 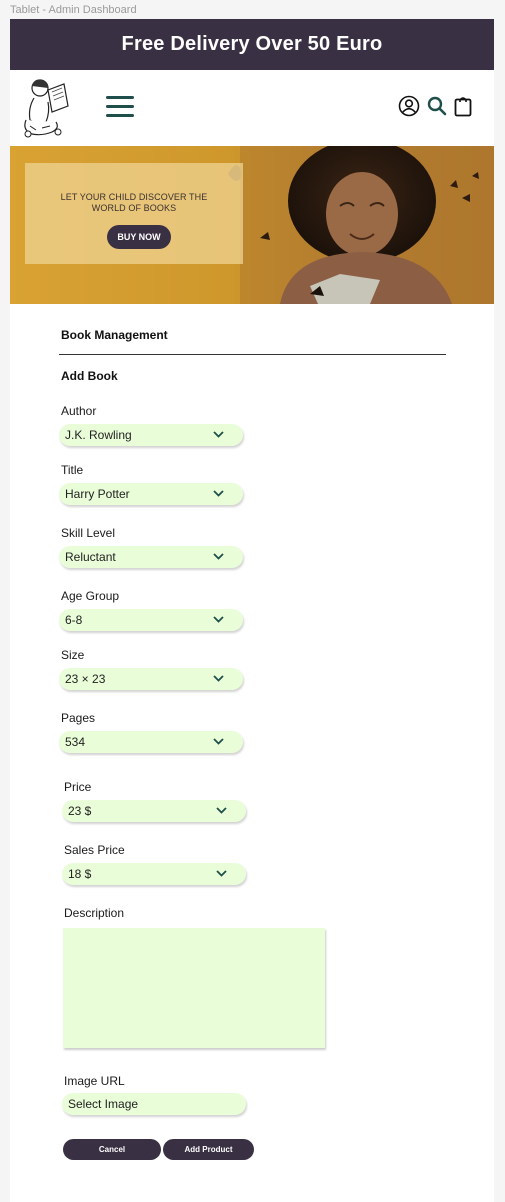 I want to click on free-delivery-banner: Free Delivery Over 50 Euro, so click(x=252, y=44).